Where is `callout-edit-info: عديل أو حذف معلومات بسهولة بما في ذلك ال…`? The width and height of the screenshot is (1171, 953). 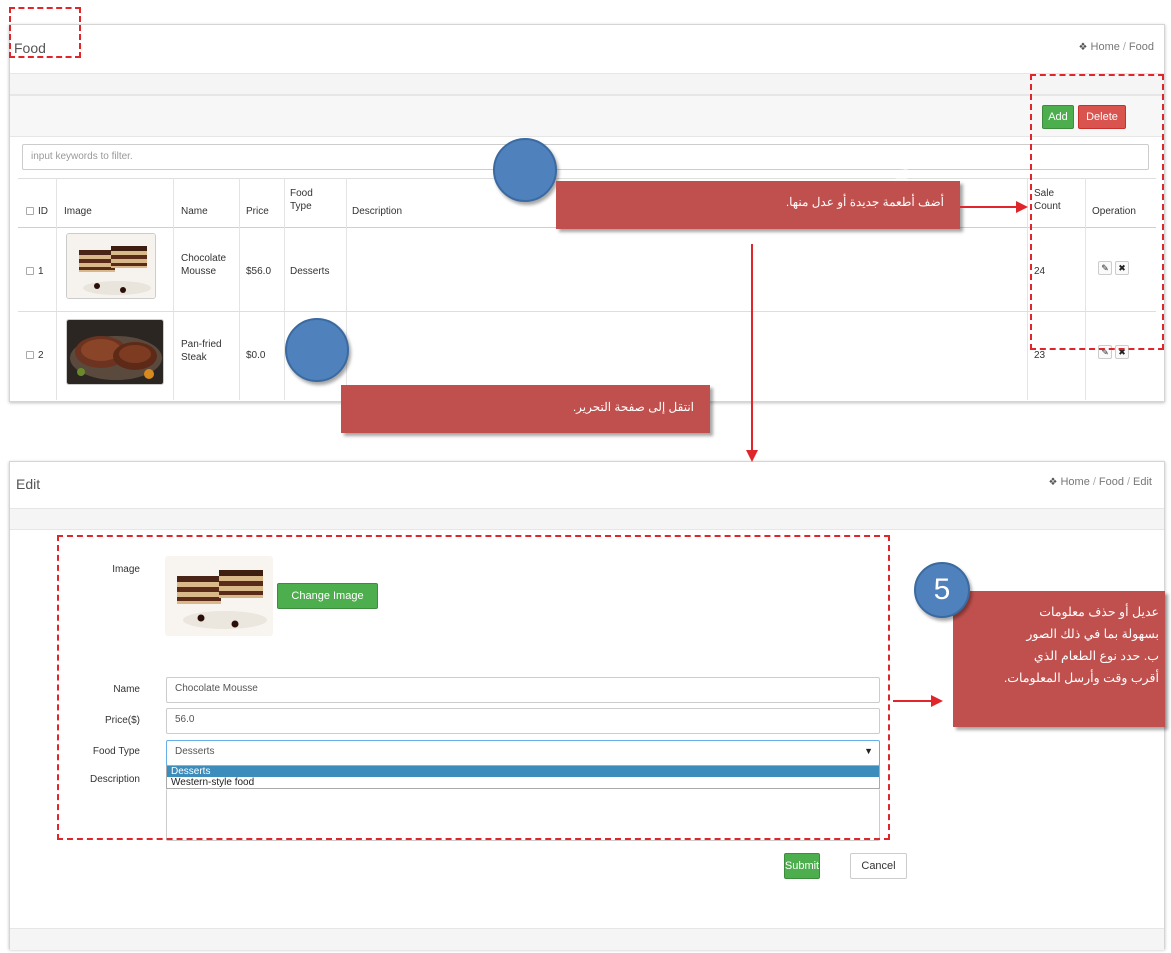
callout-edit-info: عديل أو حذف معلومات بسهولة بما في ذلك ال… is located at coordinates (1059, 659).